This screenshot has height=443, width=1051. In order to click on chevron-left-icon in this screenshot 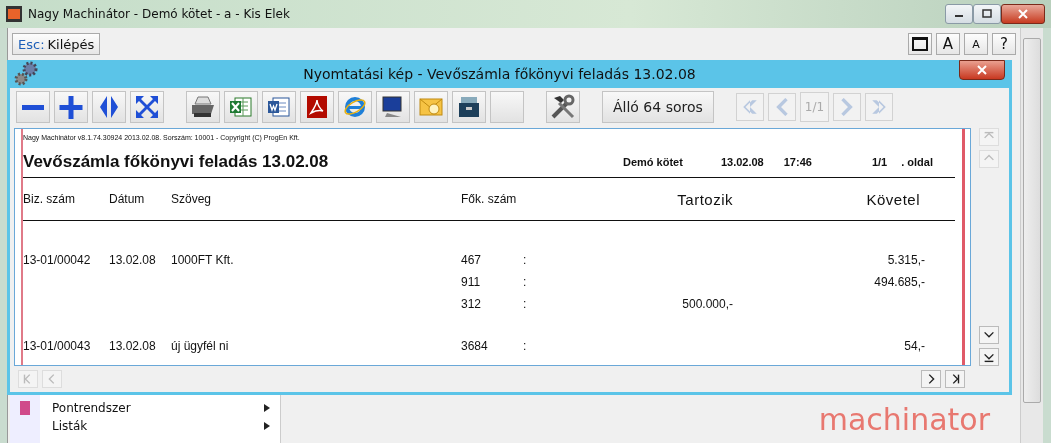, I will do `click(781, 107)`.